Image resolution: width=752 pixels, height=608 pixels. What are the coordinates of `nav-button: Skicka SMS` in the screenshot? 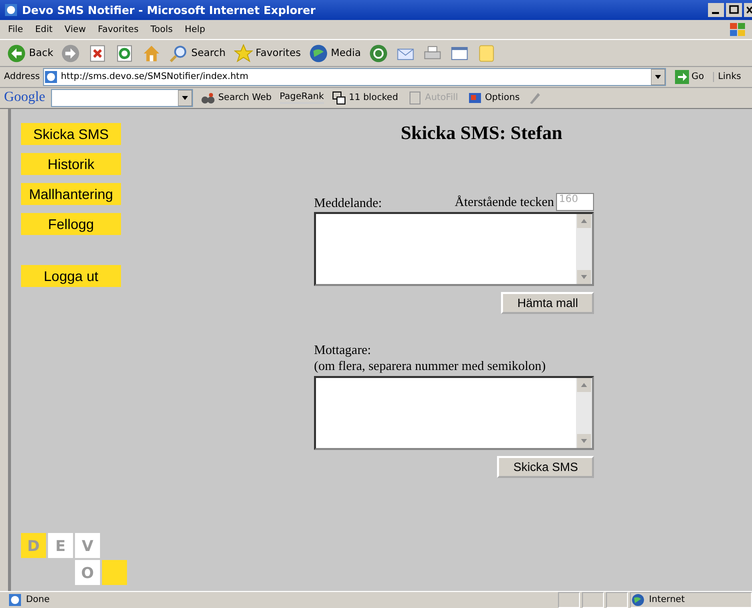 It's located at (71, 134).